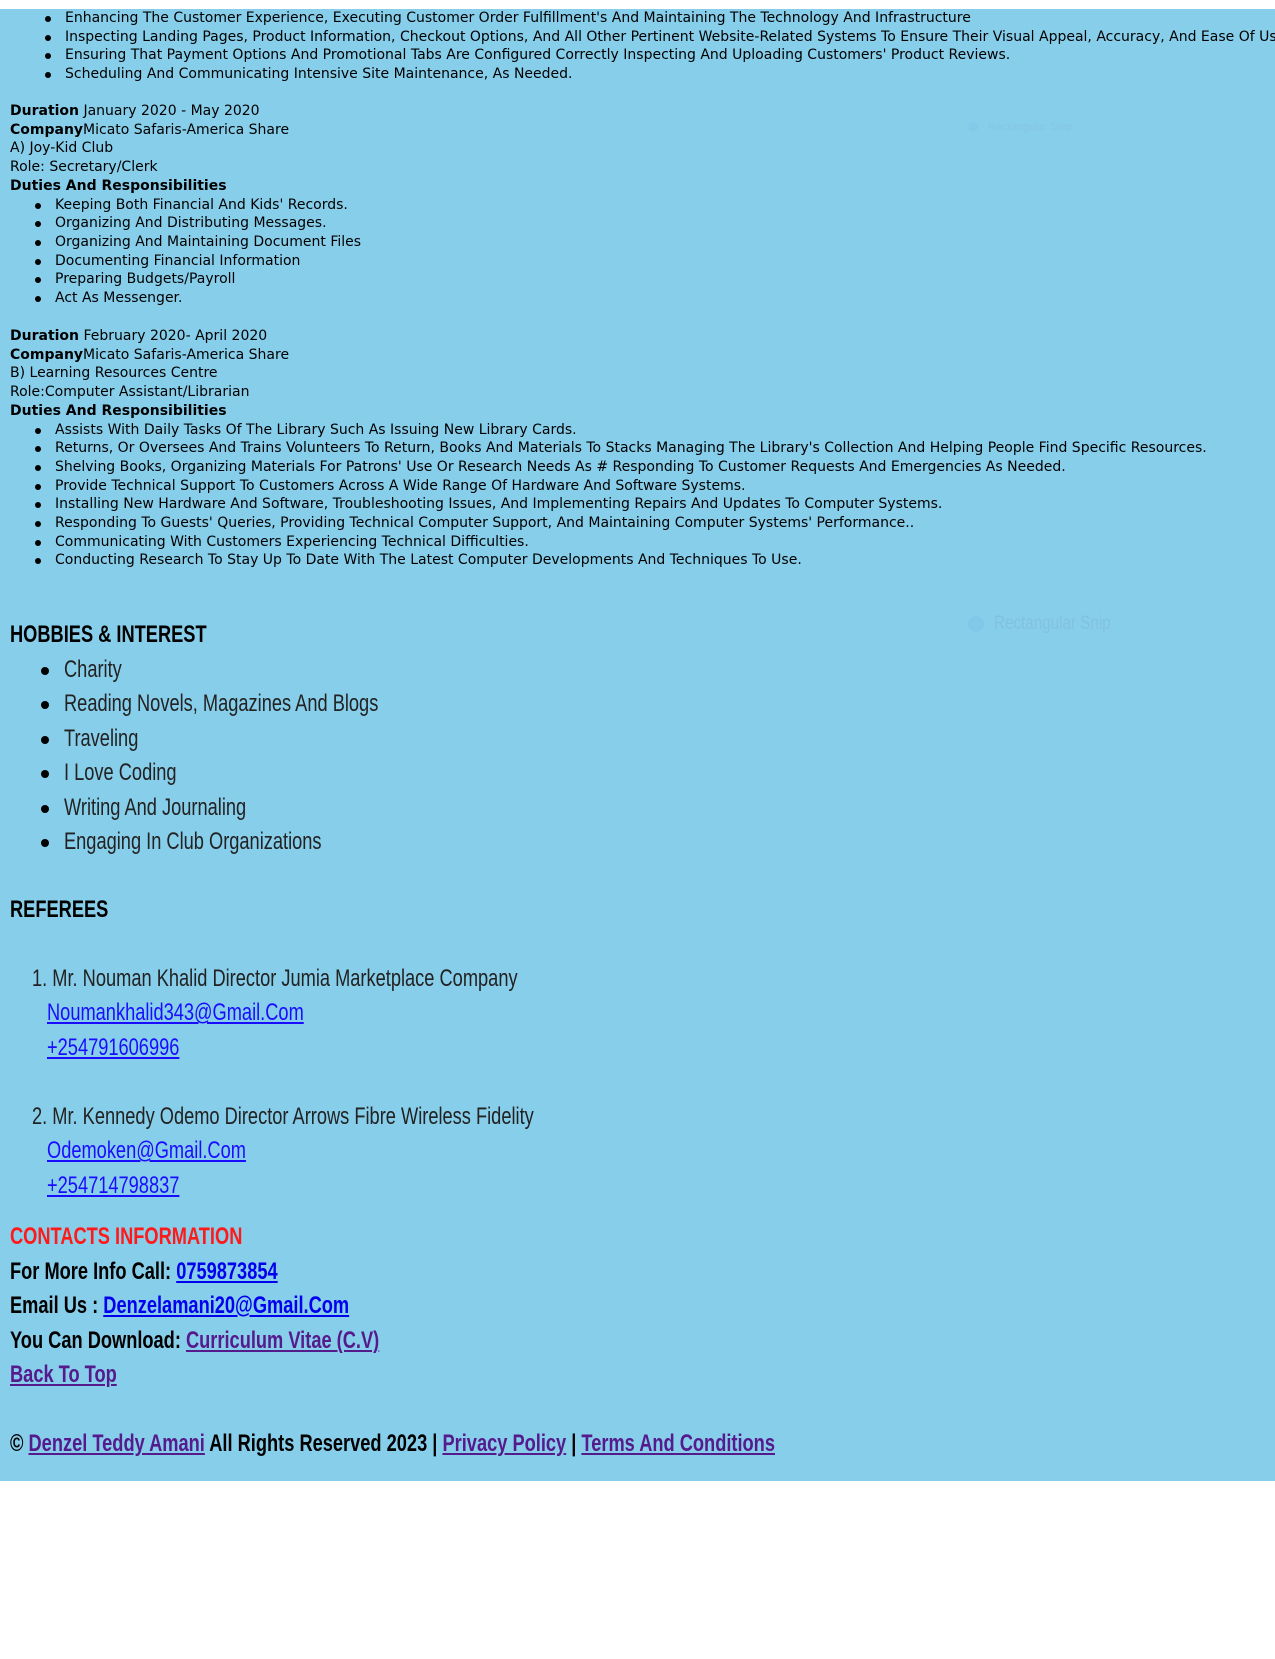  I want to click on hobbies-heading: HOBBIES & INTEREST, so click(139, 634).